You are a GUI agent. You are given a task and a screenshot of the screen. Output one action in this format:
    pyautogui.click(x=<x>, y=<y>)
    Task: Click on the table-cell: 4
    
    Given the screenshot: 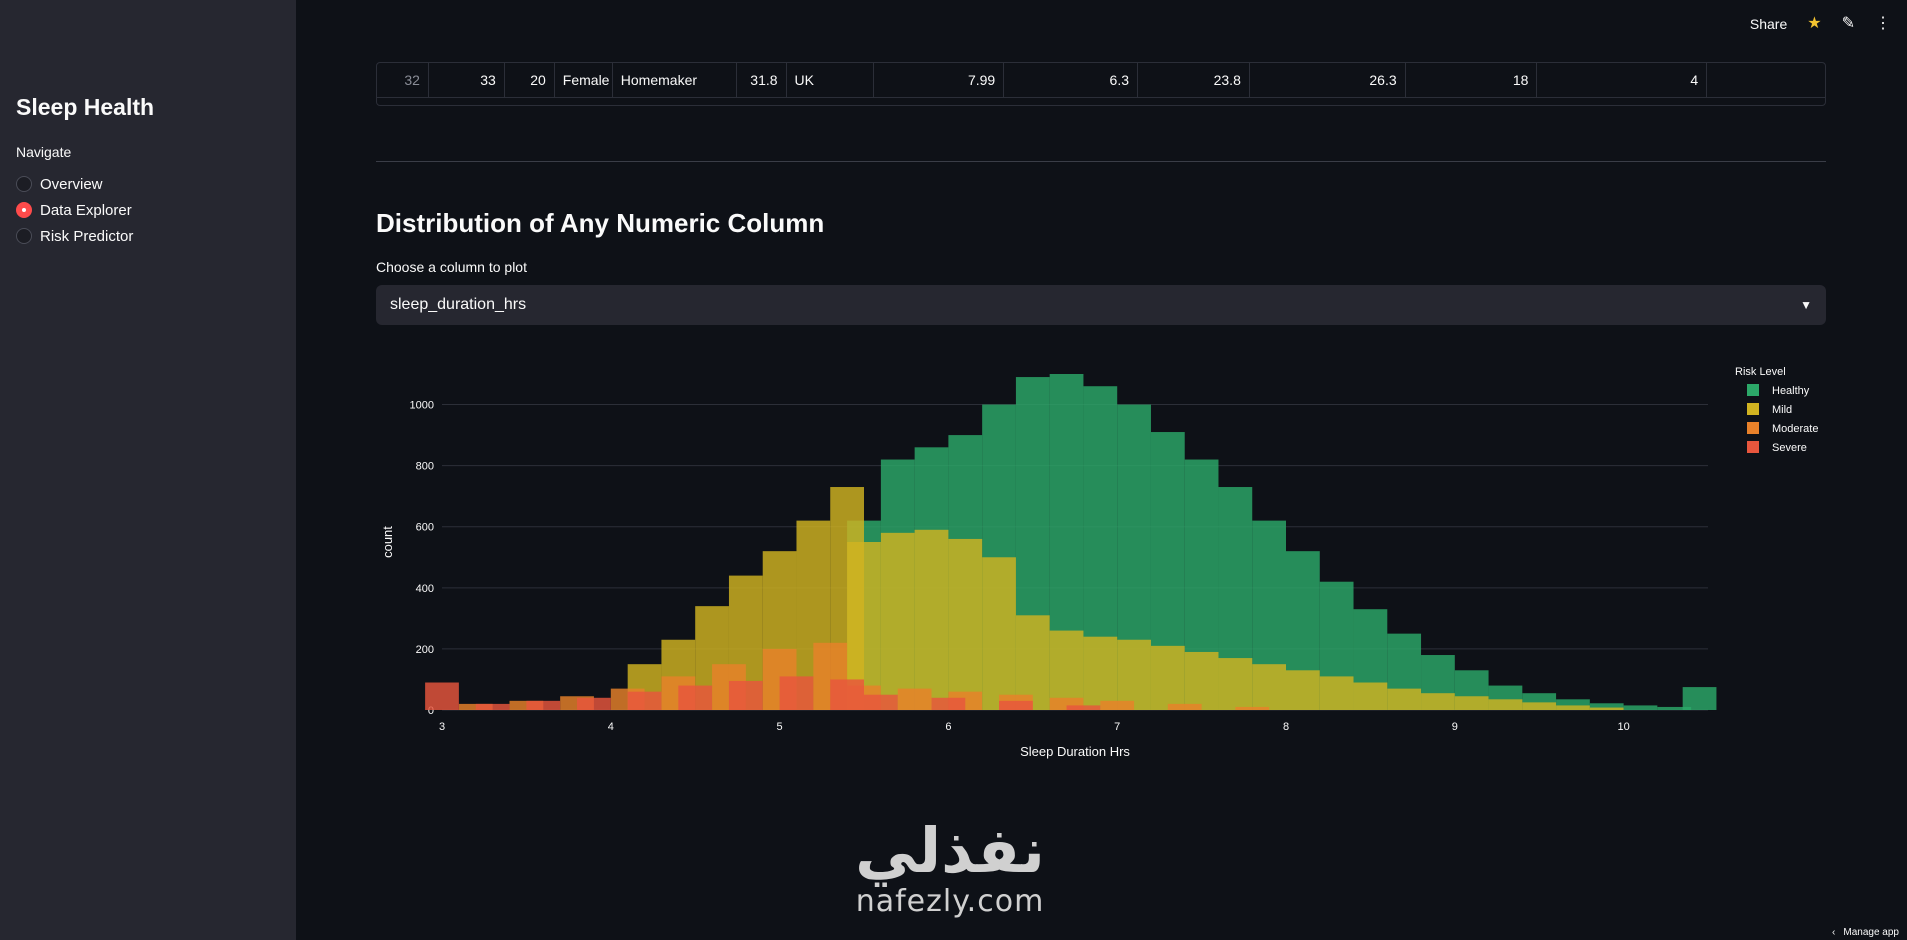 What is the action you would take?
    pyautogui.click(x=1622, y=80)
    